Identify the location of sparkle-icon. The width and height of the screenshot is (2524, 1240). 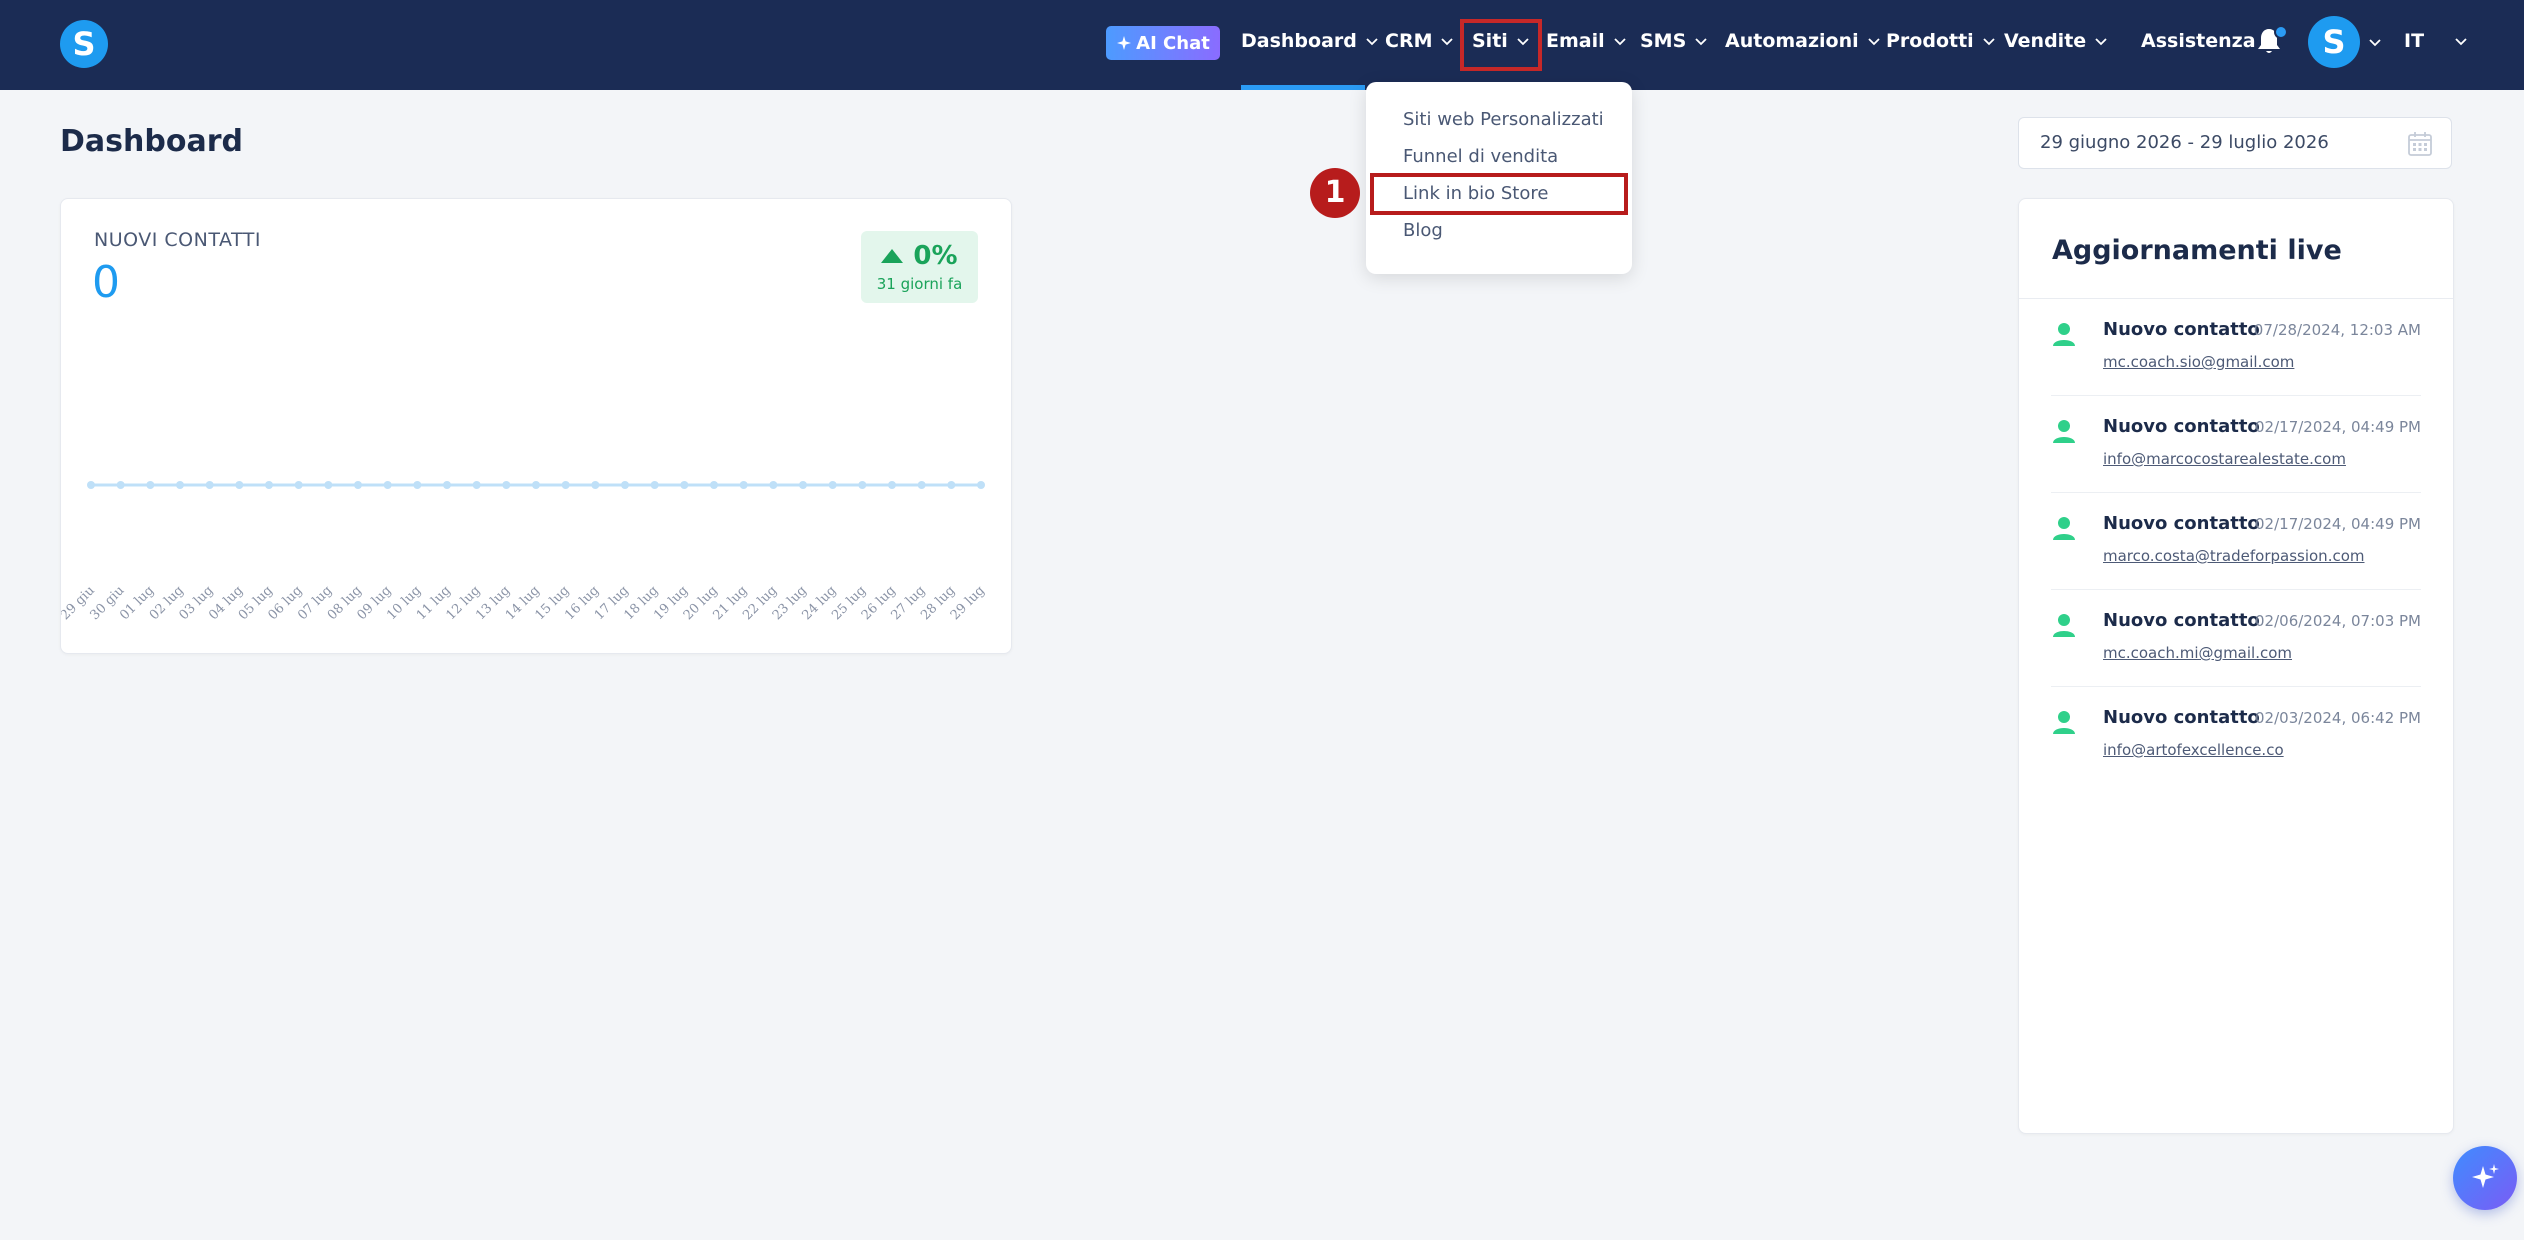
(2485, 1176).